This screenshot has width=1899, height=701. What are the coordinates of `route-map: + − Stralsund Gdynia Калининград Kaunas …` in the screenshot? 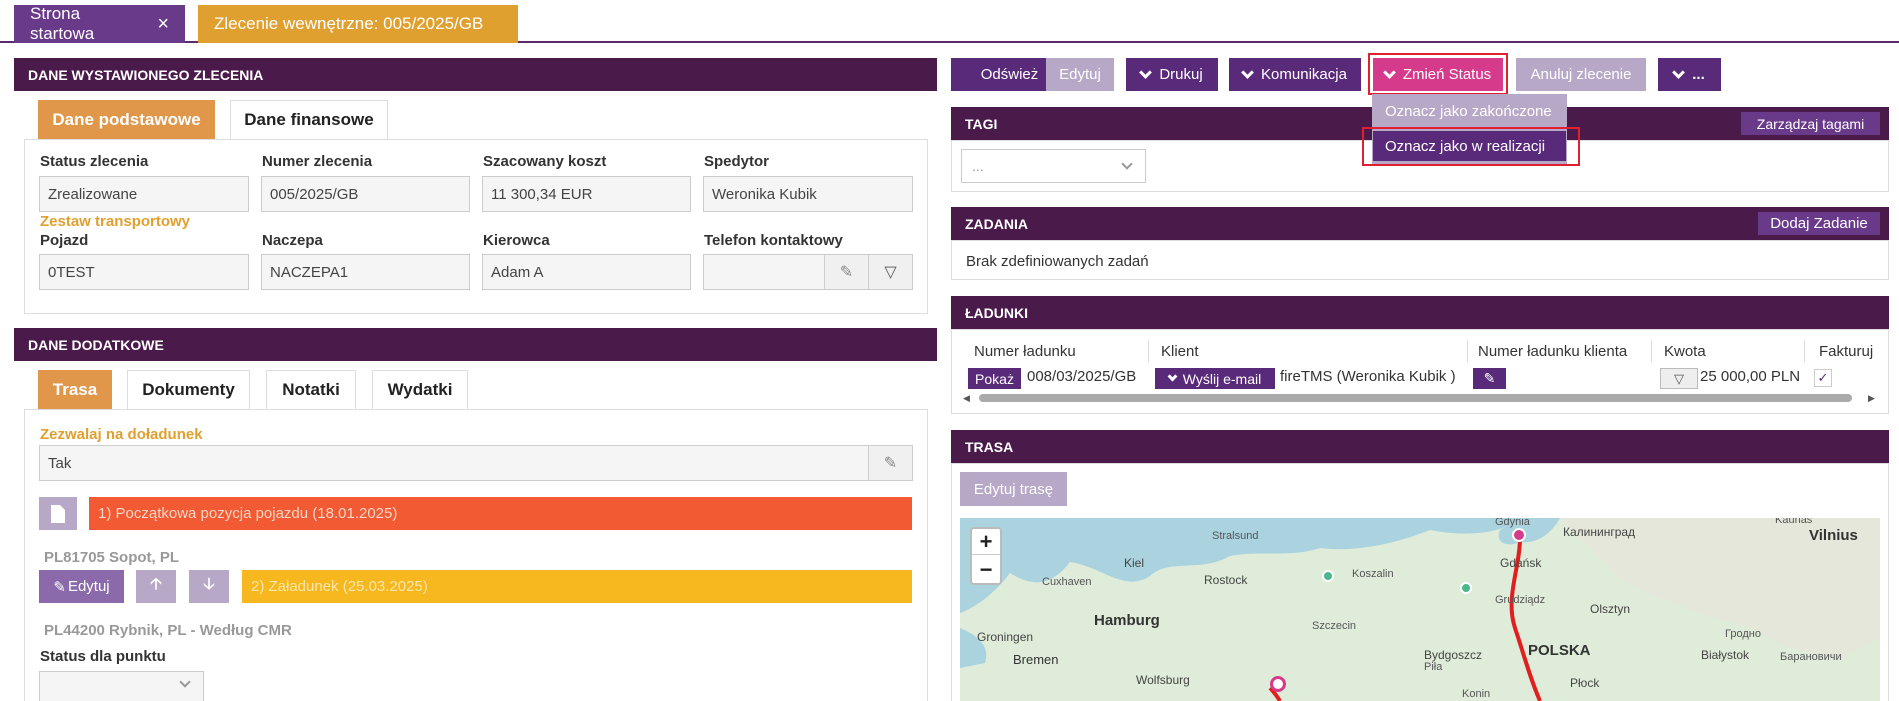 It's located at (1420, 609).